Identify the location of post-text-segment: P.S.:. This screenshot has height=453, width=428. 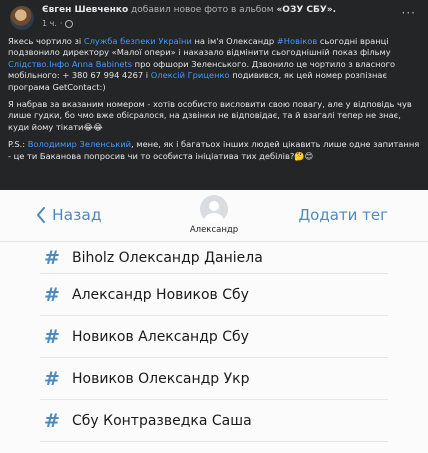
(18, 144).